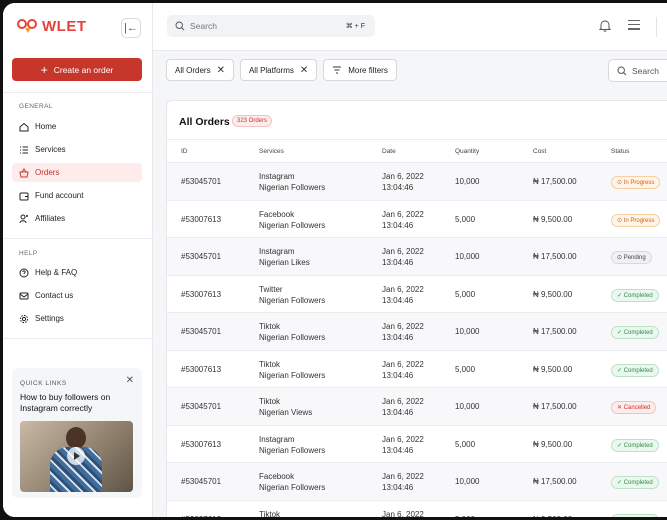 The width and height of the screenshot is (667, 520). Describe the element at coordinates (389, 151) in the screenshot. I see `column-header-date: Date` at that location.